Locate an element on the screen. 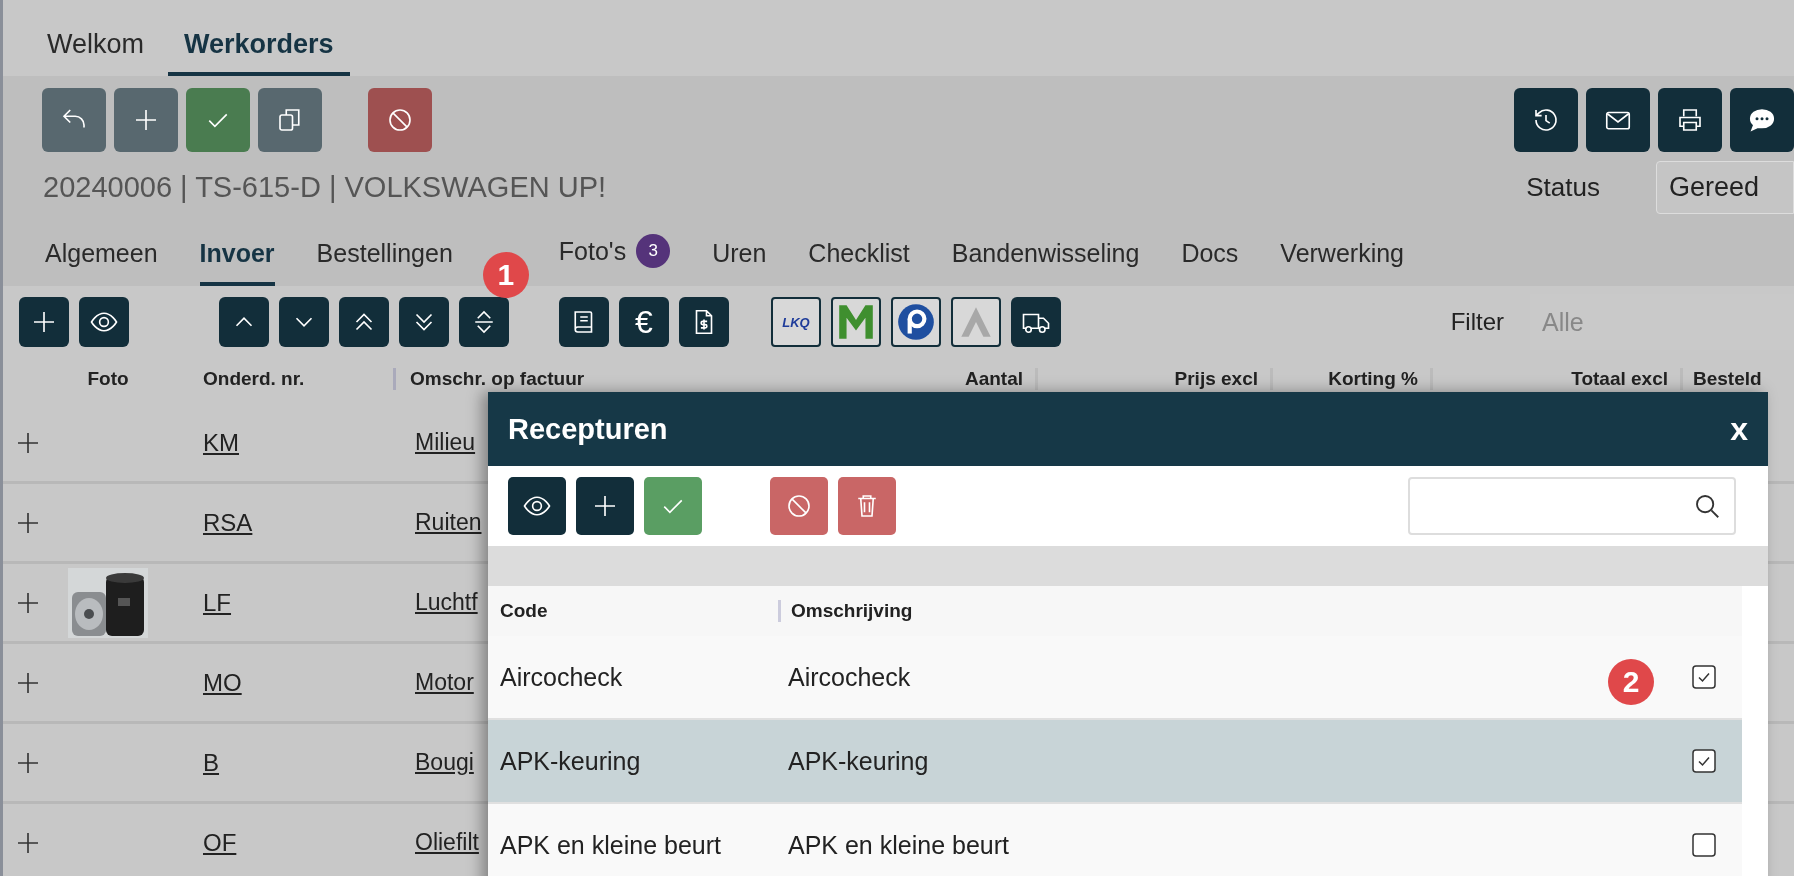 This screenshot has height=876, width=1794. part-number-link: KM is located at coordinates (221, 442).